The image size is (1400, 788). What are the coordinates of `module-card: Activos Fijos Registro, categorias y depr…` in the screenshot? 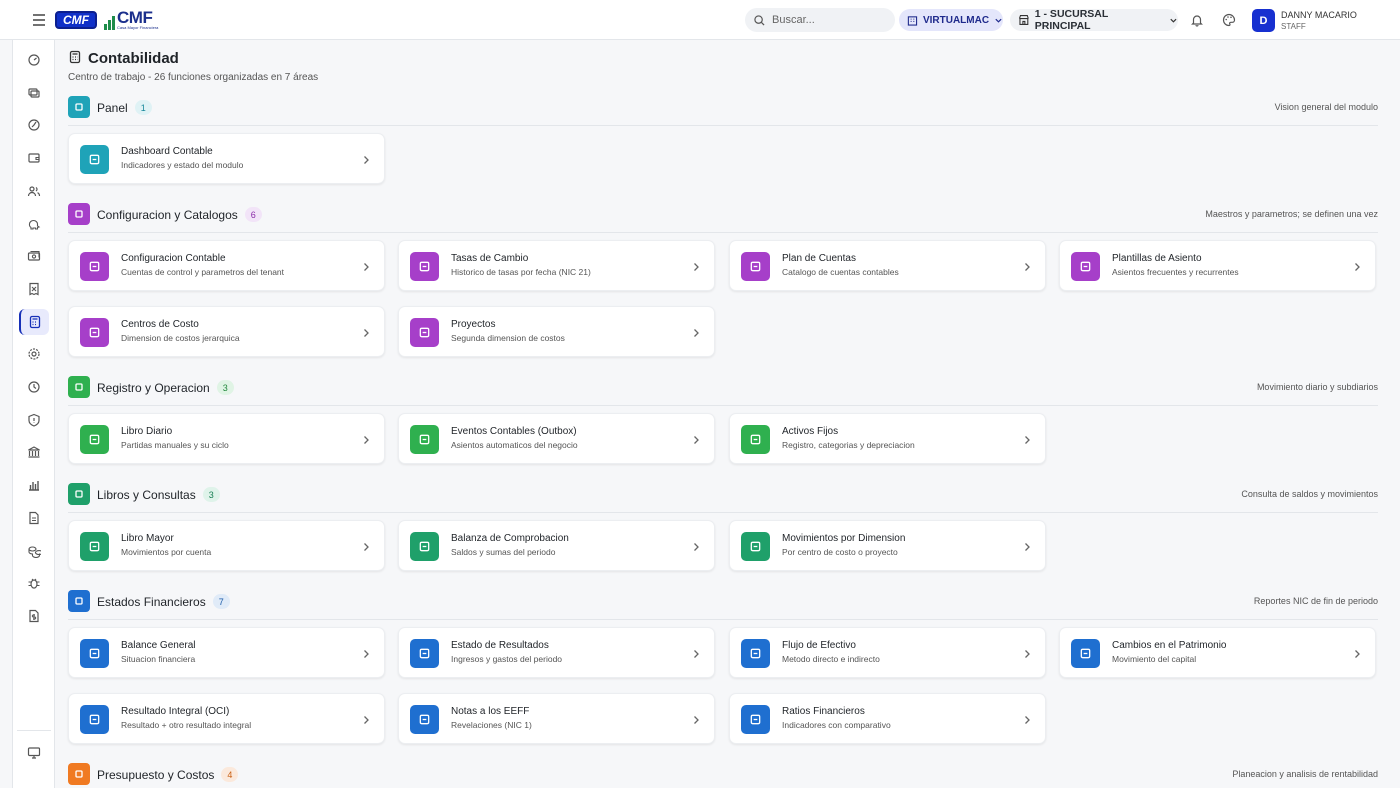 It's located at (887, 438).